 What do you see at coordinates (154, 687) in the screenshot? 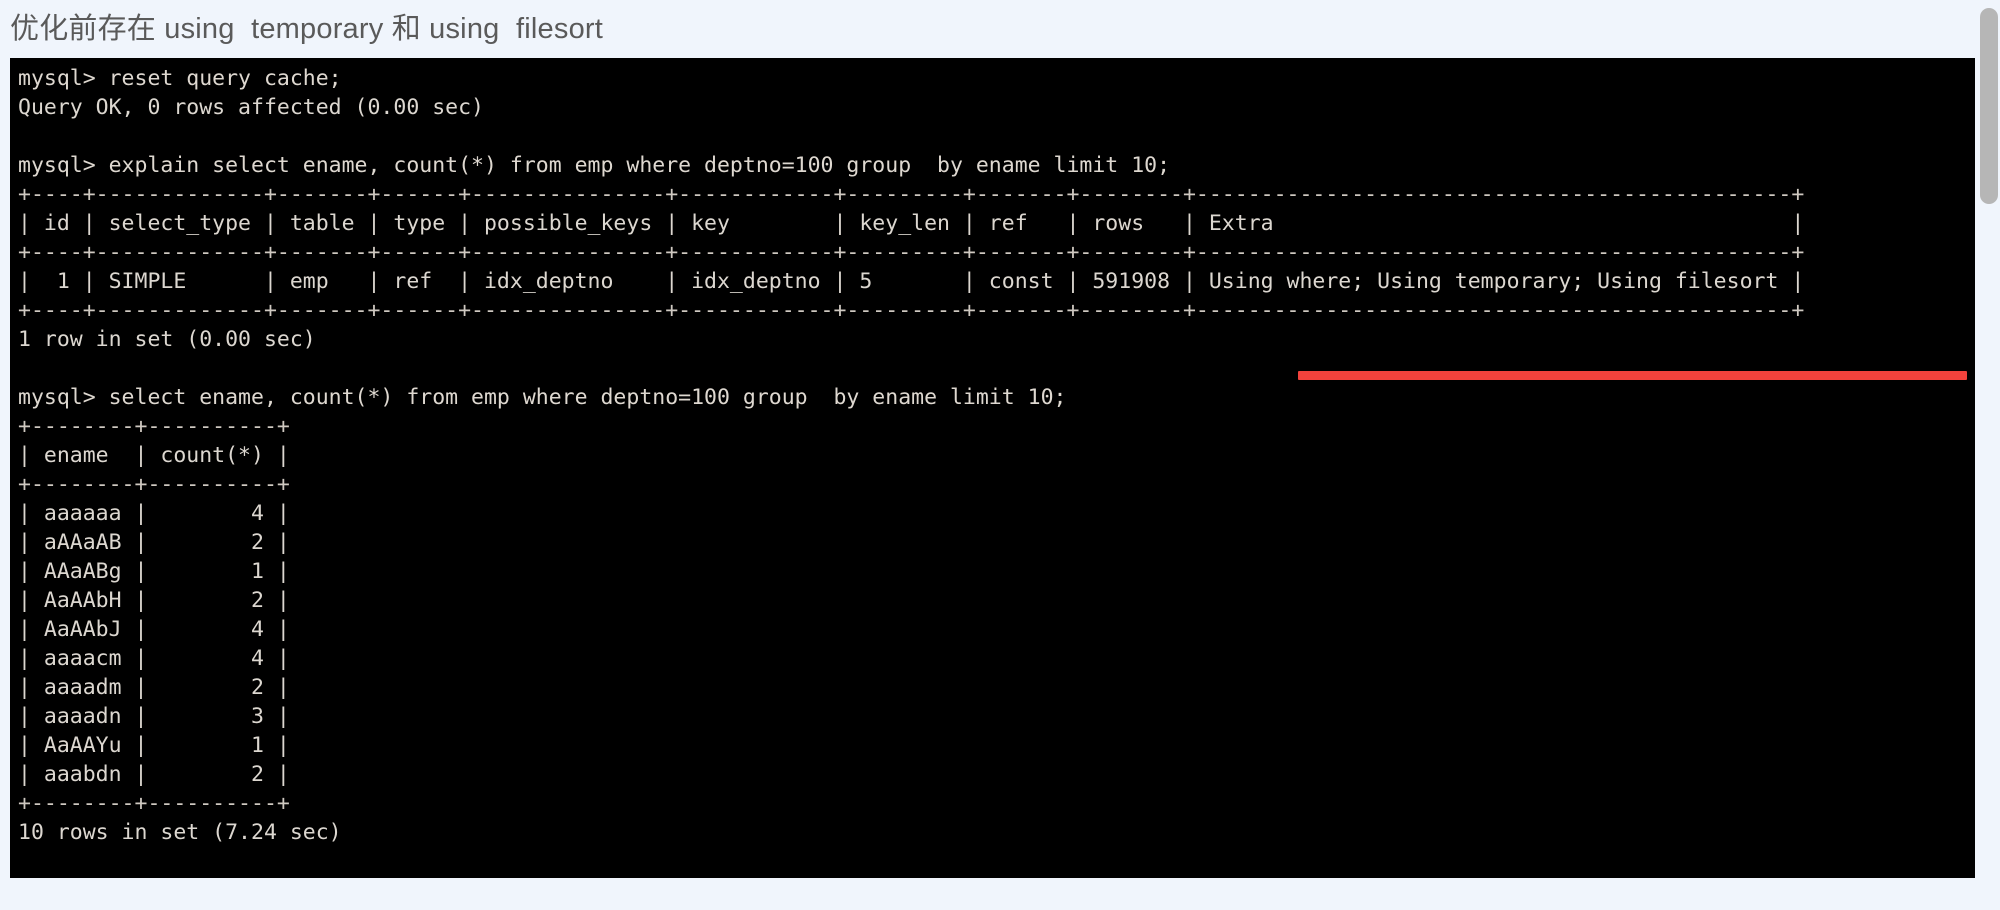
I see `terminal-line: | aaaadm | 2 |` at bounding box center [154, 687].